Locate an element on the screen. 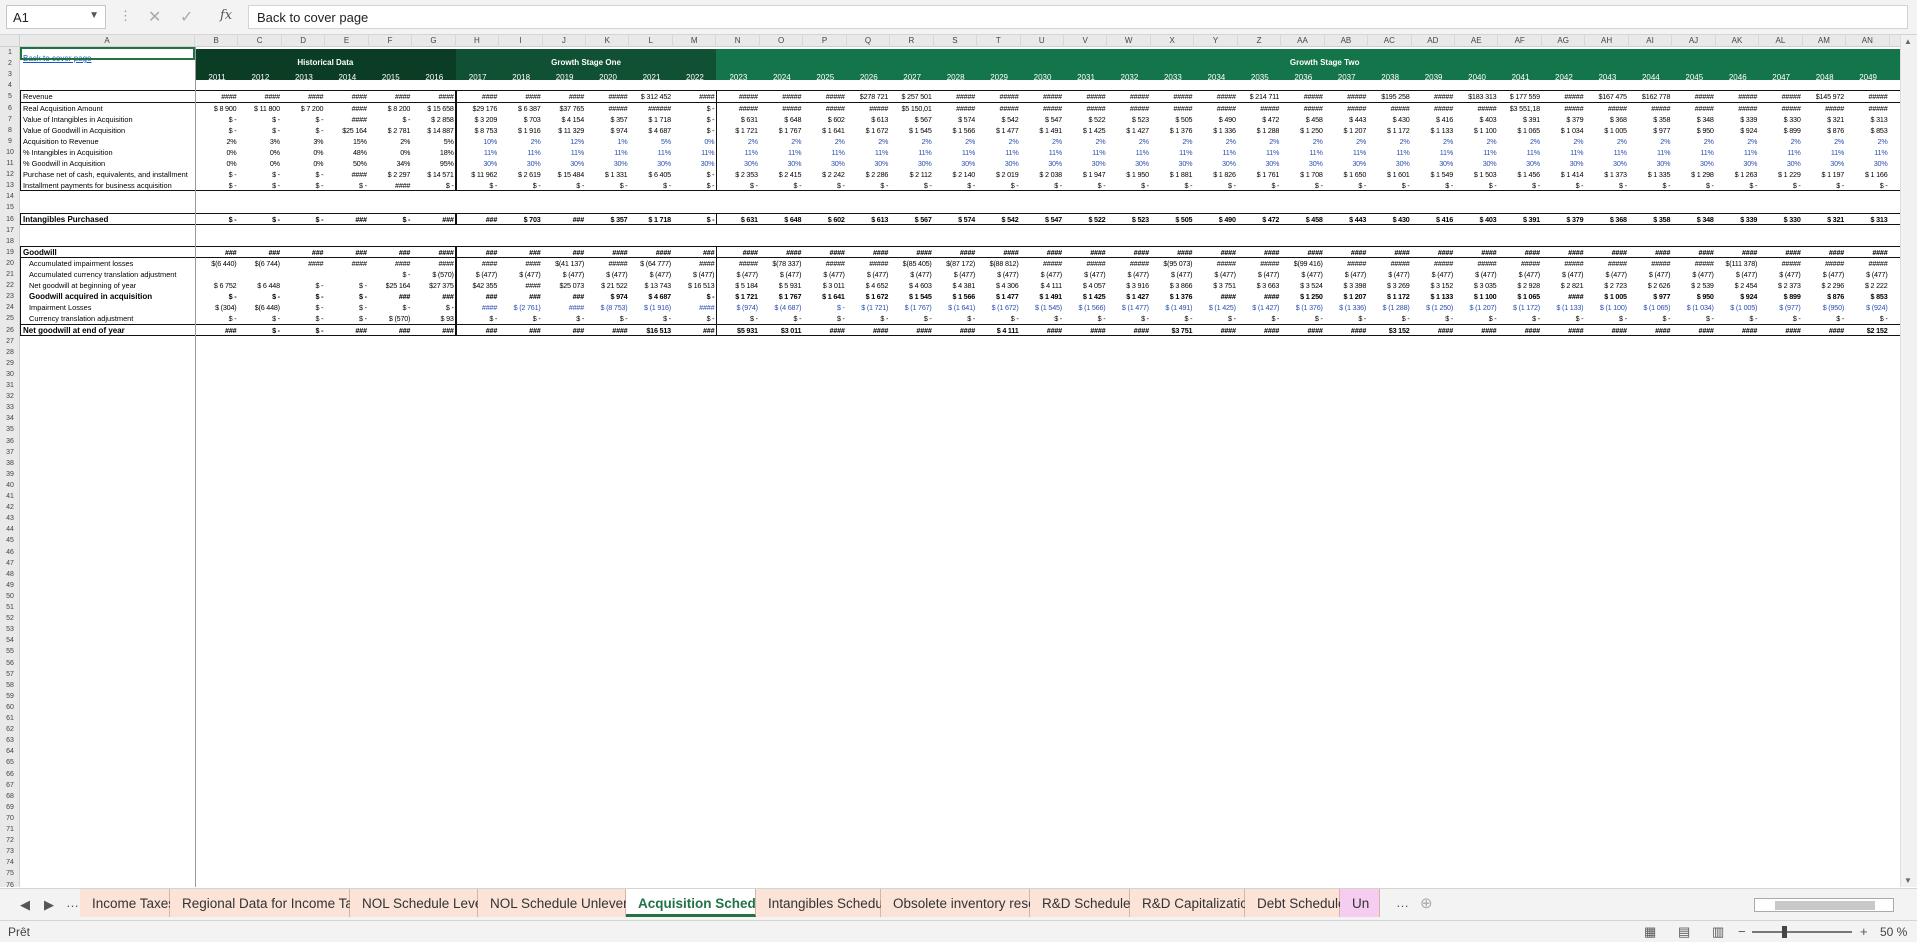 The height and width of the screenshot is (942, 1917). column-header: I is located at coordinates (521, 41).